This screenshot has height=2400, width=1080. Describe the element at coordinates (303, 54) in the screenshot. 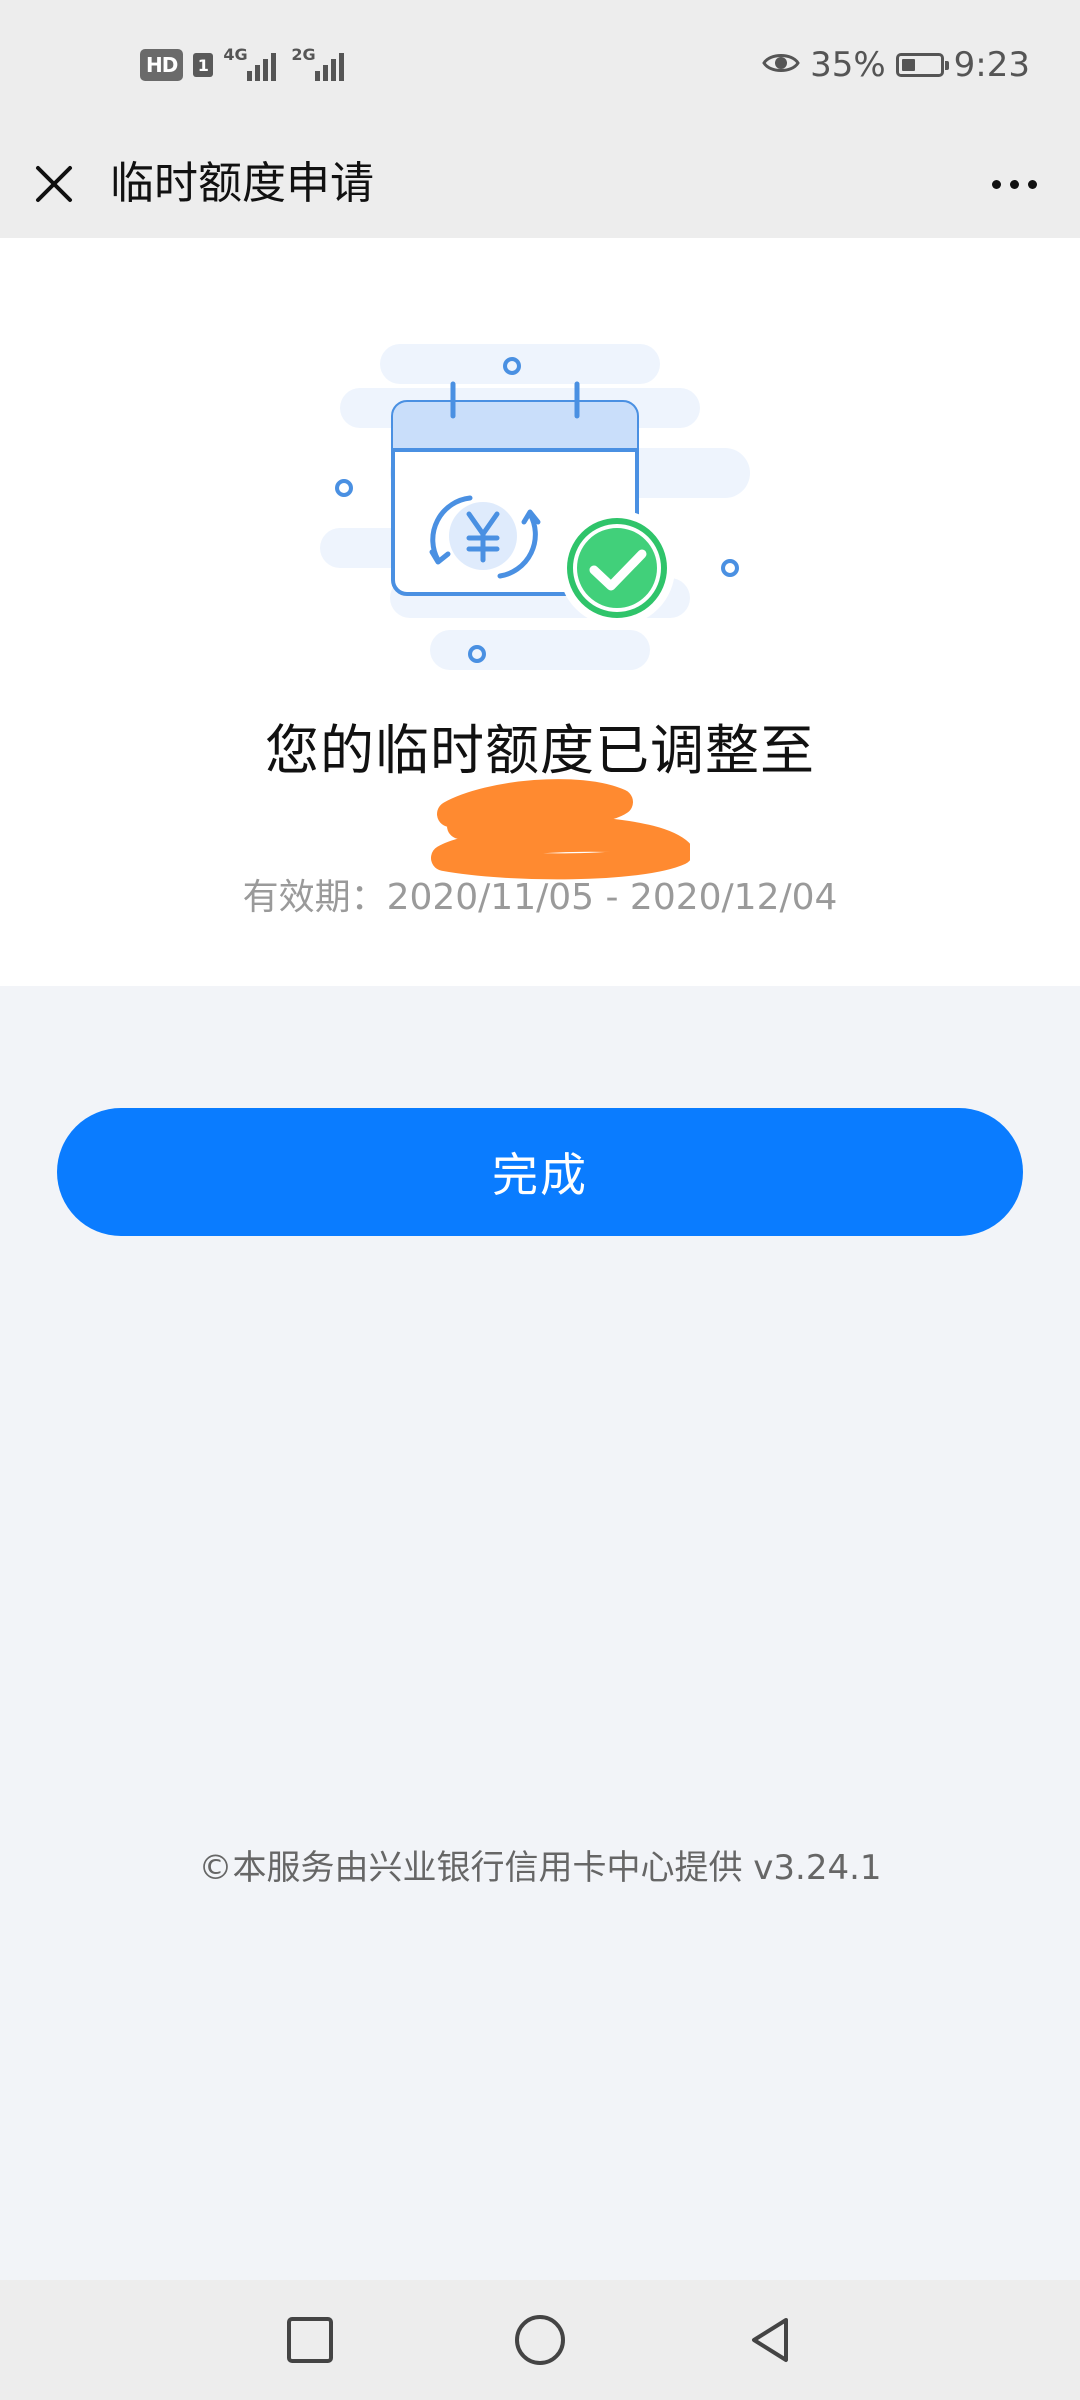

I see `network-type-2: 2G` at that location.